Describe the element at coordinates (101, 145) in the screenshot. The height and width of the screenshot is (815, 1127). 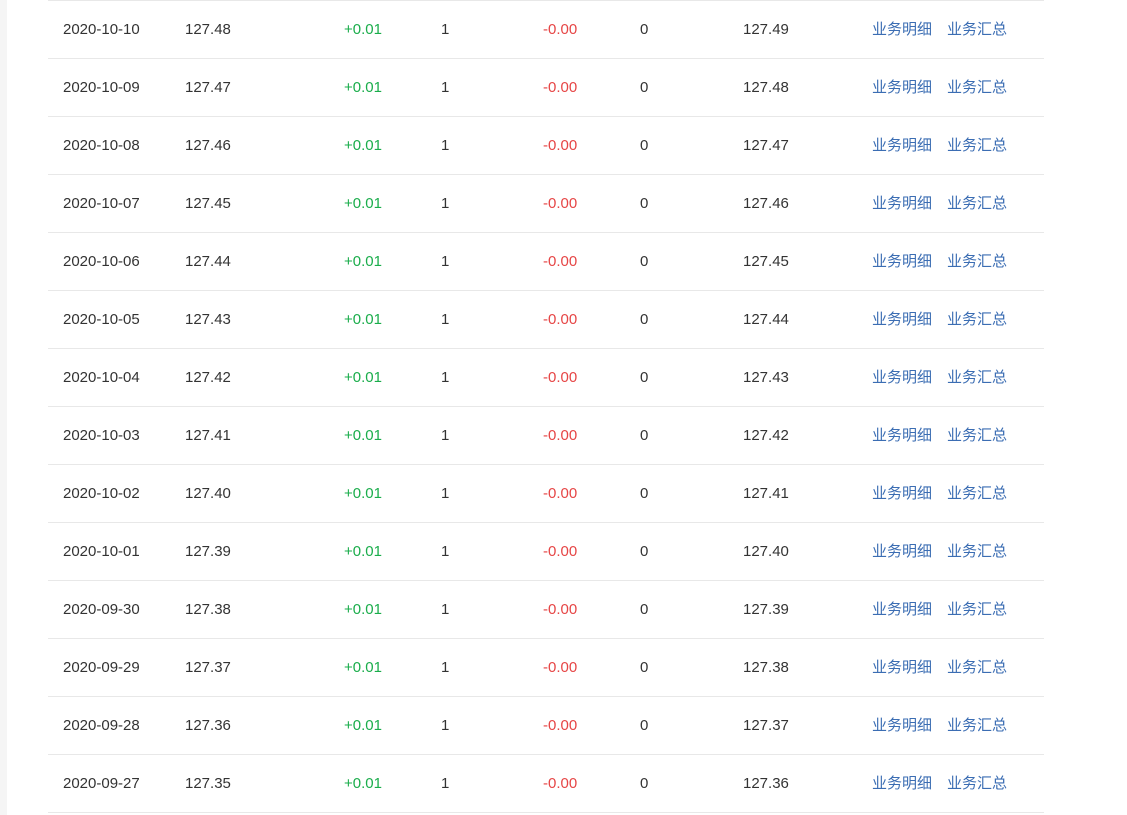
I see `date-cell: 2020-10-08` at that location.